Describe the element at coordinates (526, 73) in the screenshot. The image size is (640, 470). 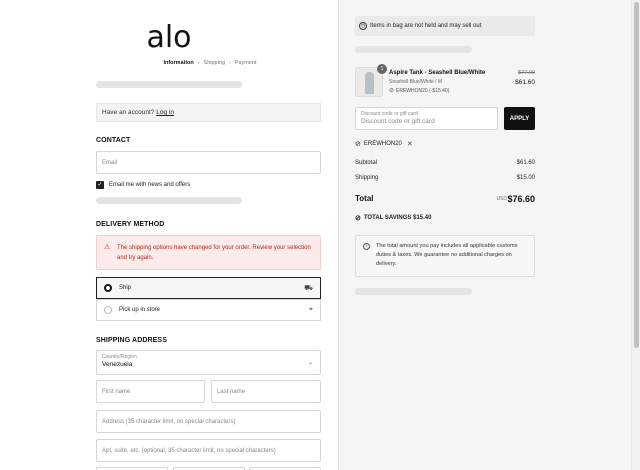
I see `original-price: $77.00` at that location.